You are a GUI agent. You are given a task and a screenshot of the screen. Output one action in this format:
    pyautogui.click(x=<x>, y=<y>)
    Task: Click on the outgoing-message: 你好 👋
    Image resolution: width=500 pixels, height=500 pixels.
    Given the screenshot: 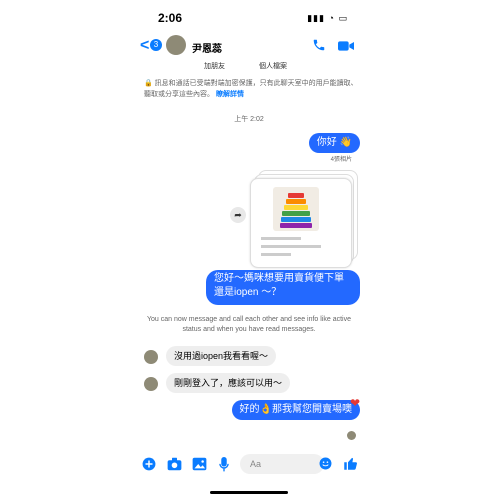 What is the action you would take?
    pyautogui.click(x=334, y=143)
    